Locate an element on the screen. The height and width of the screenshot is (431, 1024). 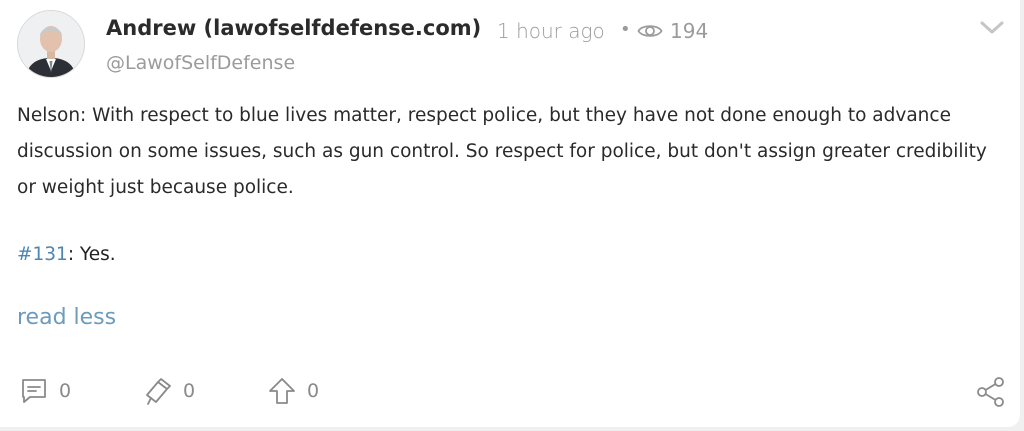
repost-count: 0 is located at coordinates (189, 391).